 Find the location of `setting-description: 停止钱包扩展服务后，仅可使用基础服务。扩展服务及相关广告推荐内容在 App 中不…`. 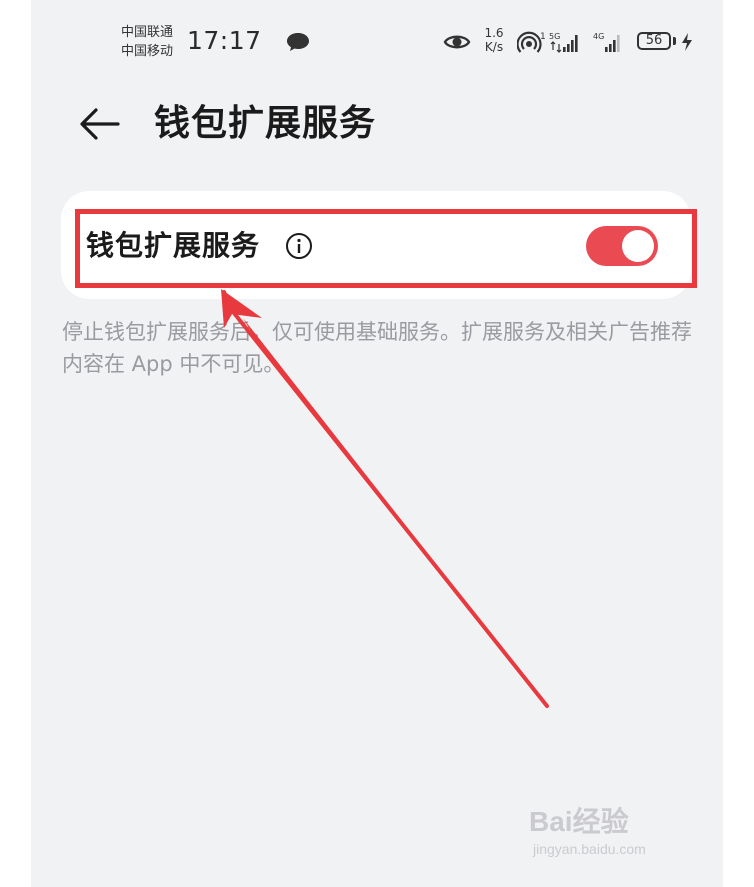

setting-description: 停止钱包扩展服务后，仅可使用基础服务。扩展服务及相关广告推荐内容在 App 中不… is located at coordinates (377, 348).